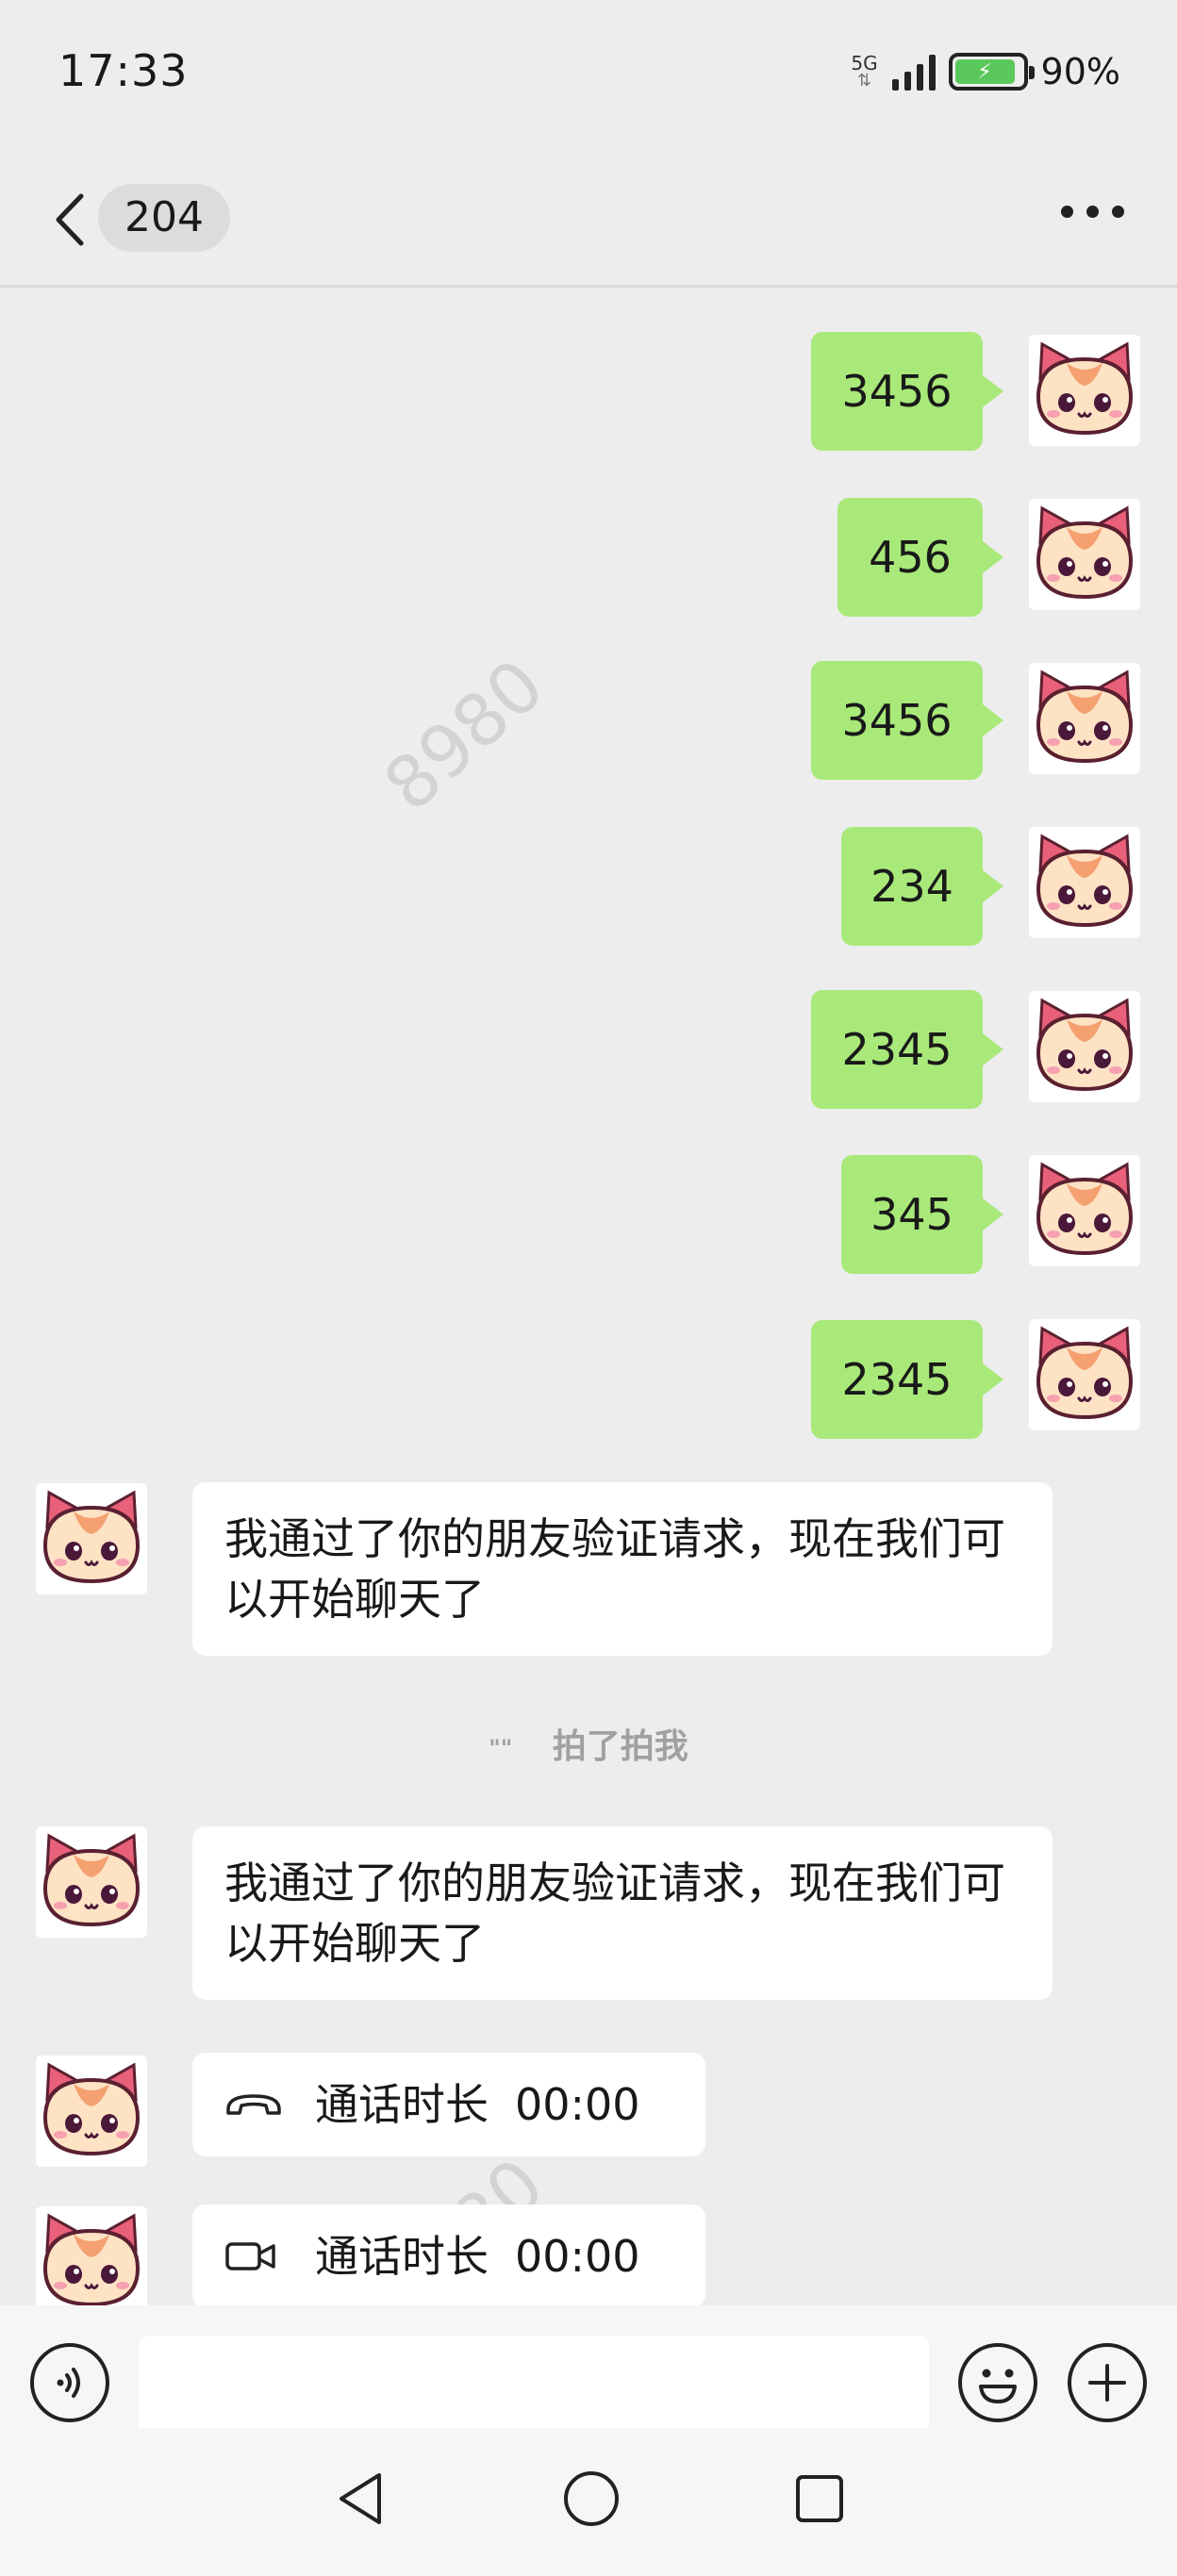  I want to click on system-nav-bar, so click(588, 2502).